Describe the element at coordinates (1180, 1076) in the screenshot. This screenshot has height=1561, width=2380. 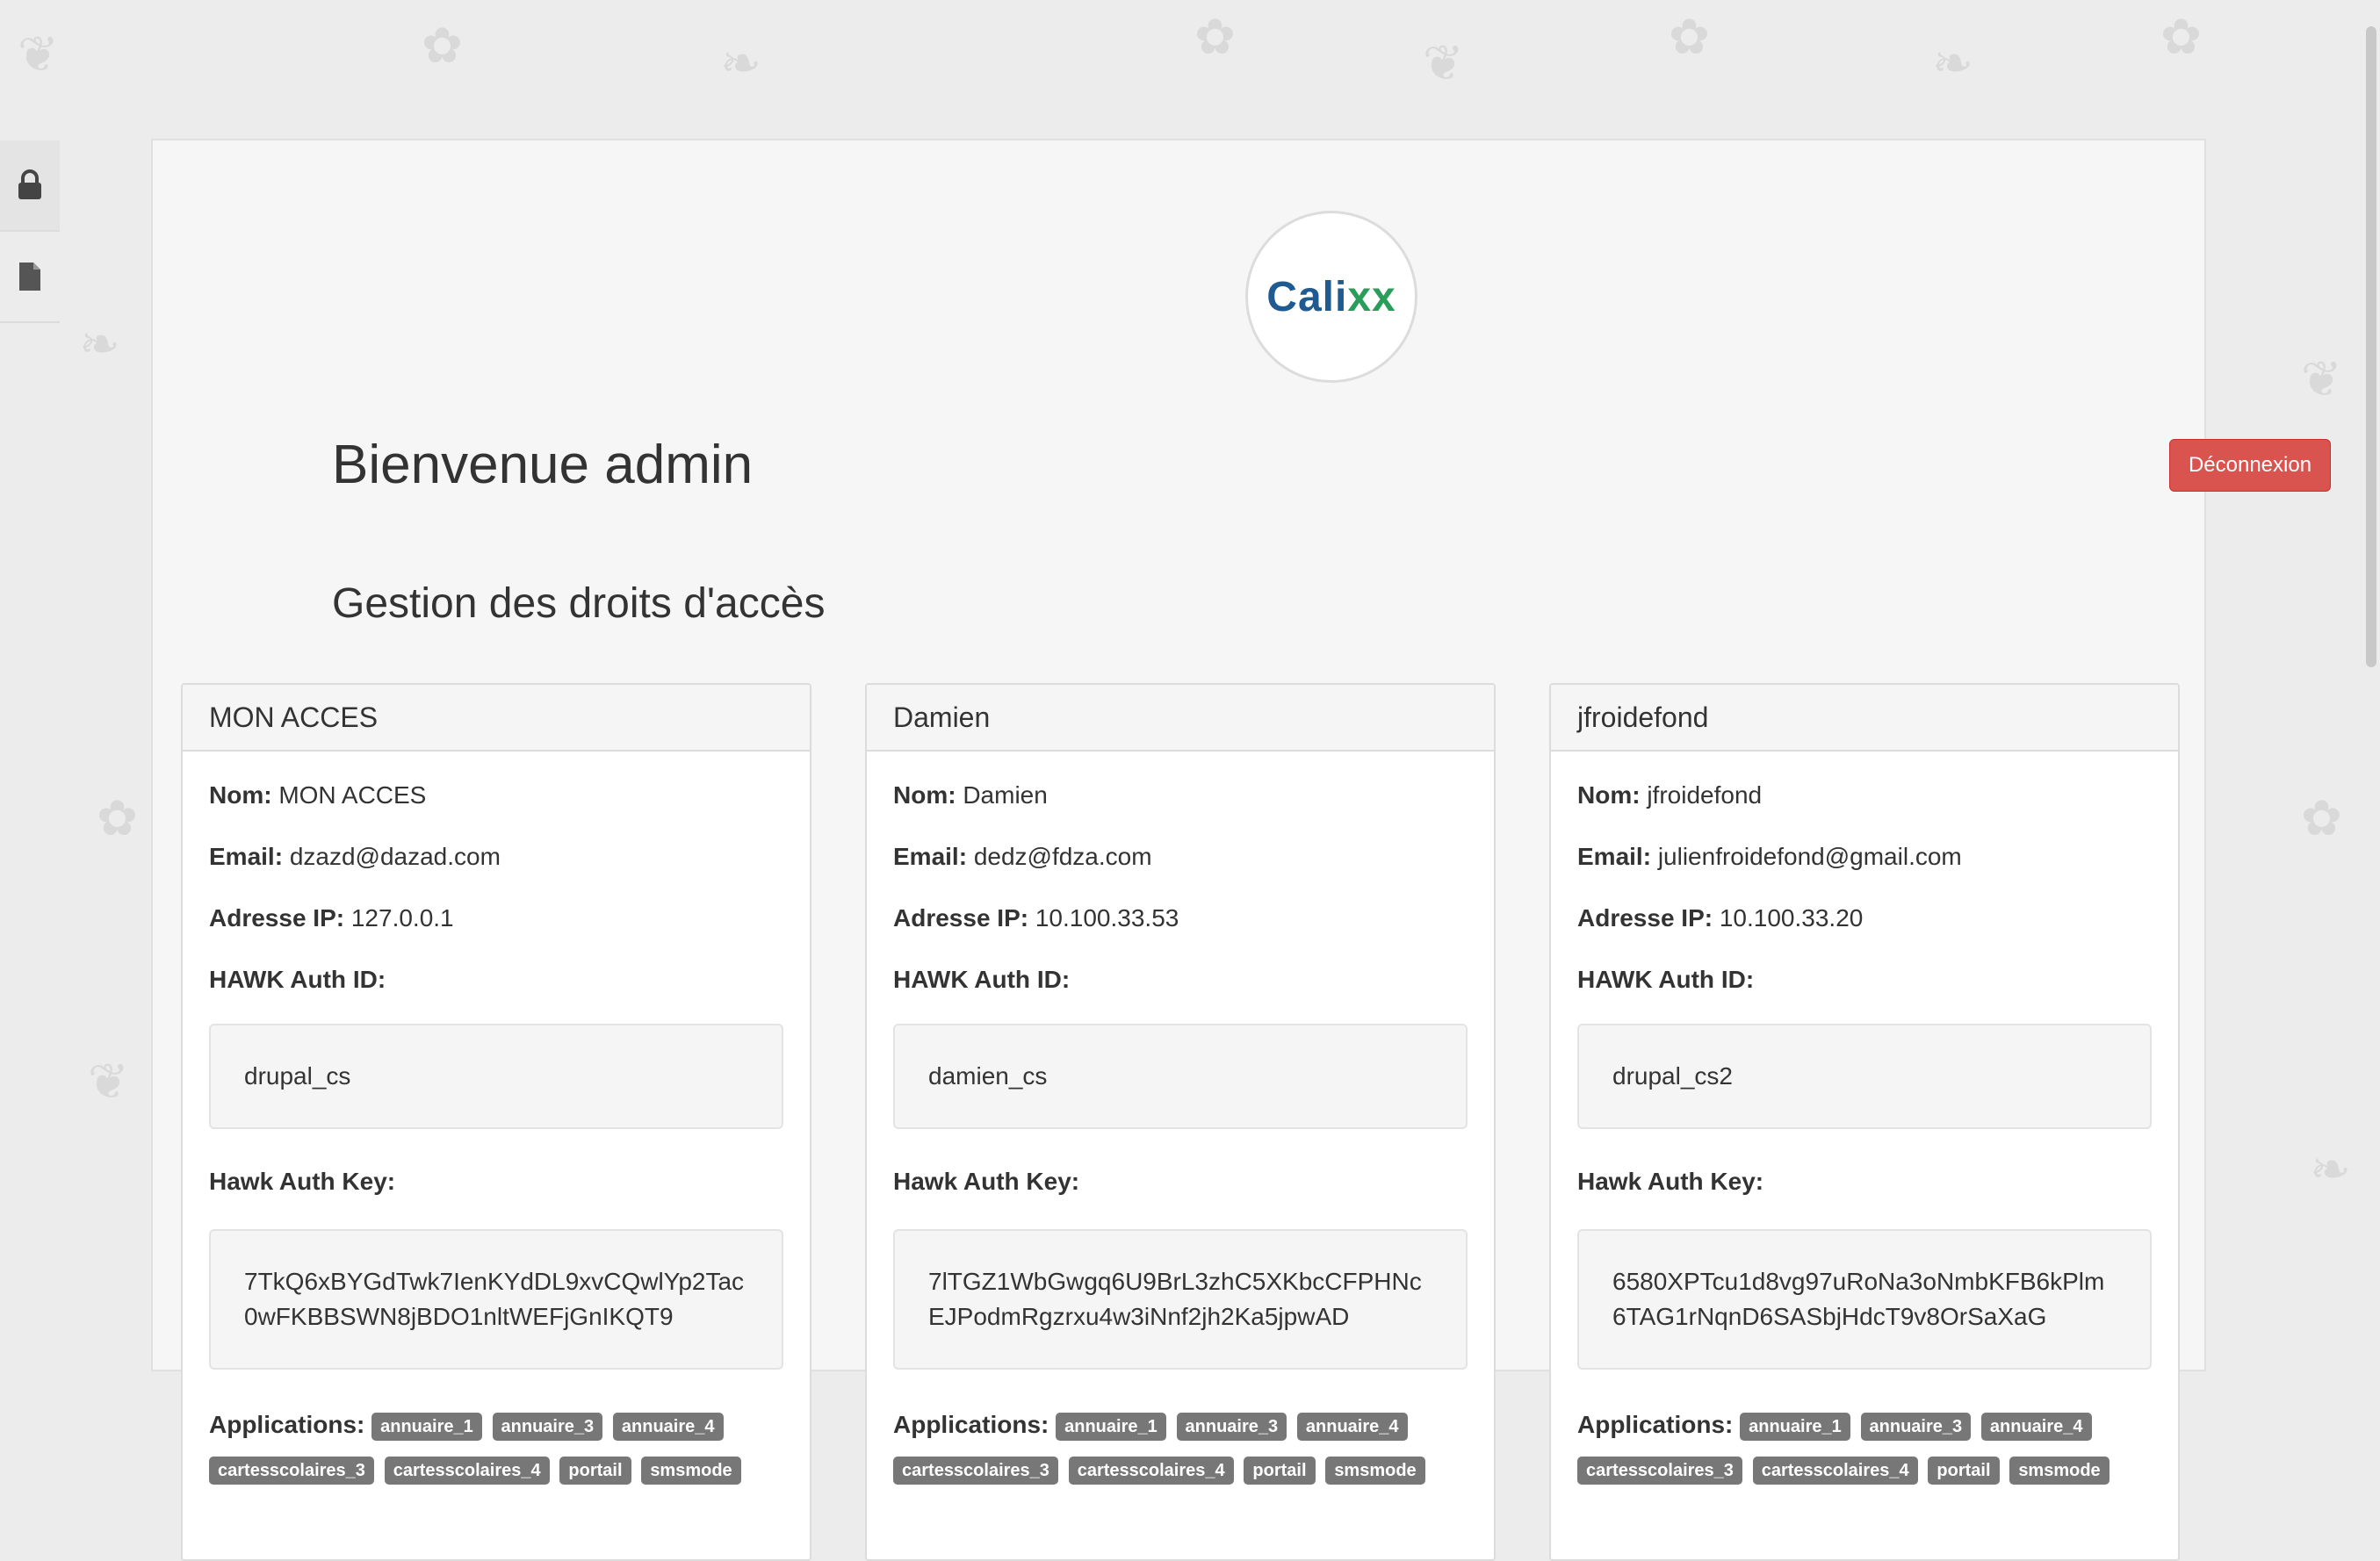
I see `hawk-id-value: damien_cs` at that location.